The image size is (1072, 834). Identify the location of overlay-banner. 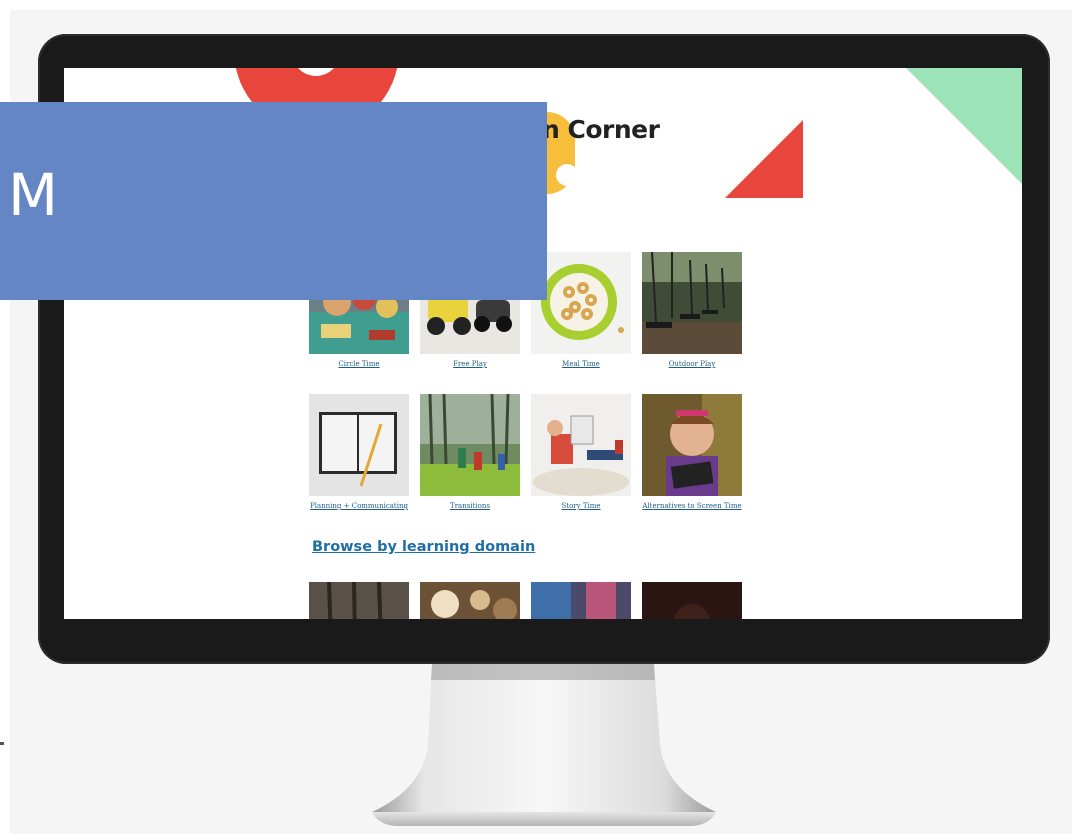
(273, 201).